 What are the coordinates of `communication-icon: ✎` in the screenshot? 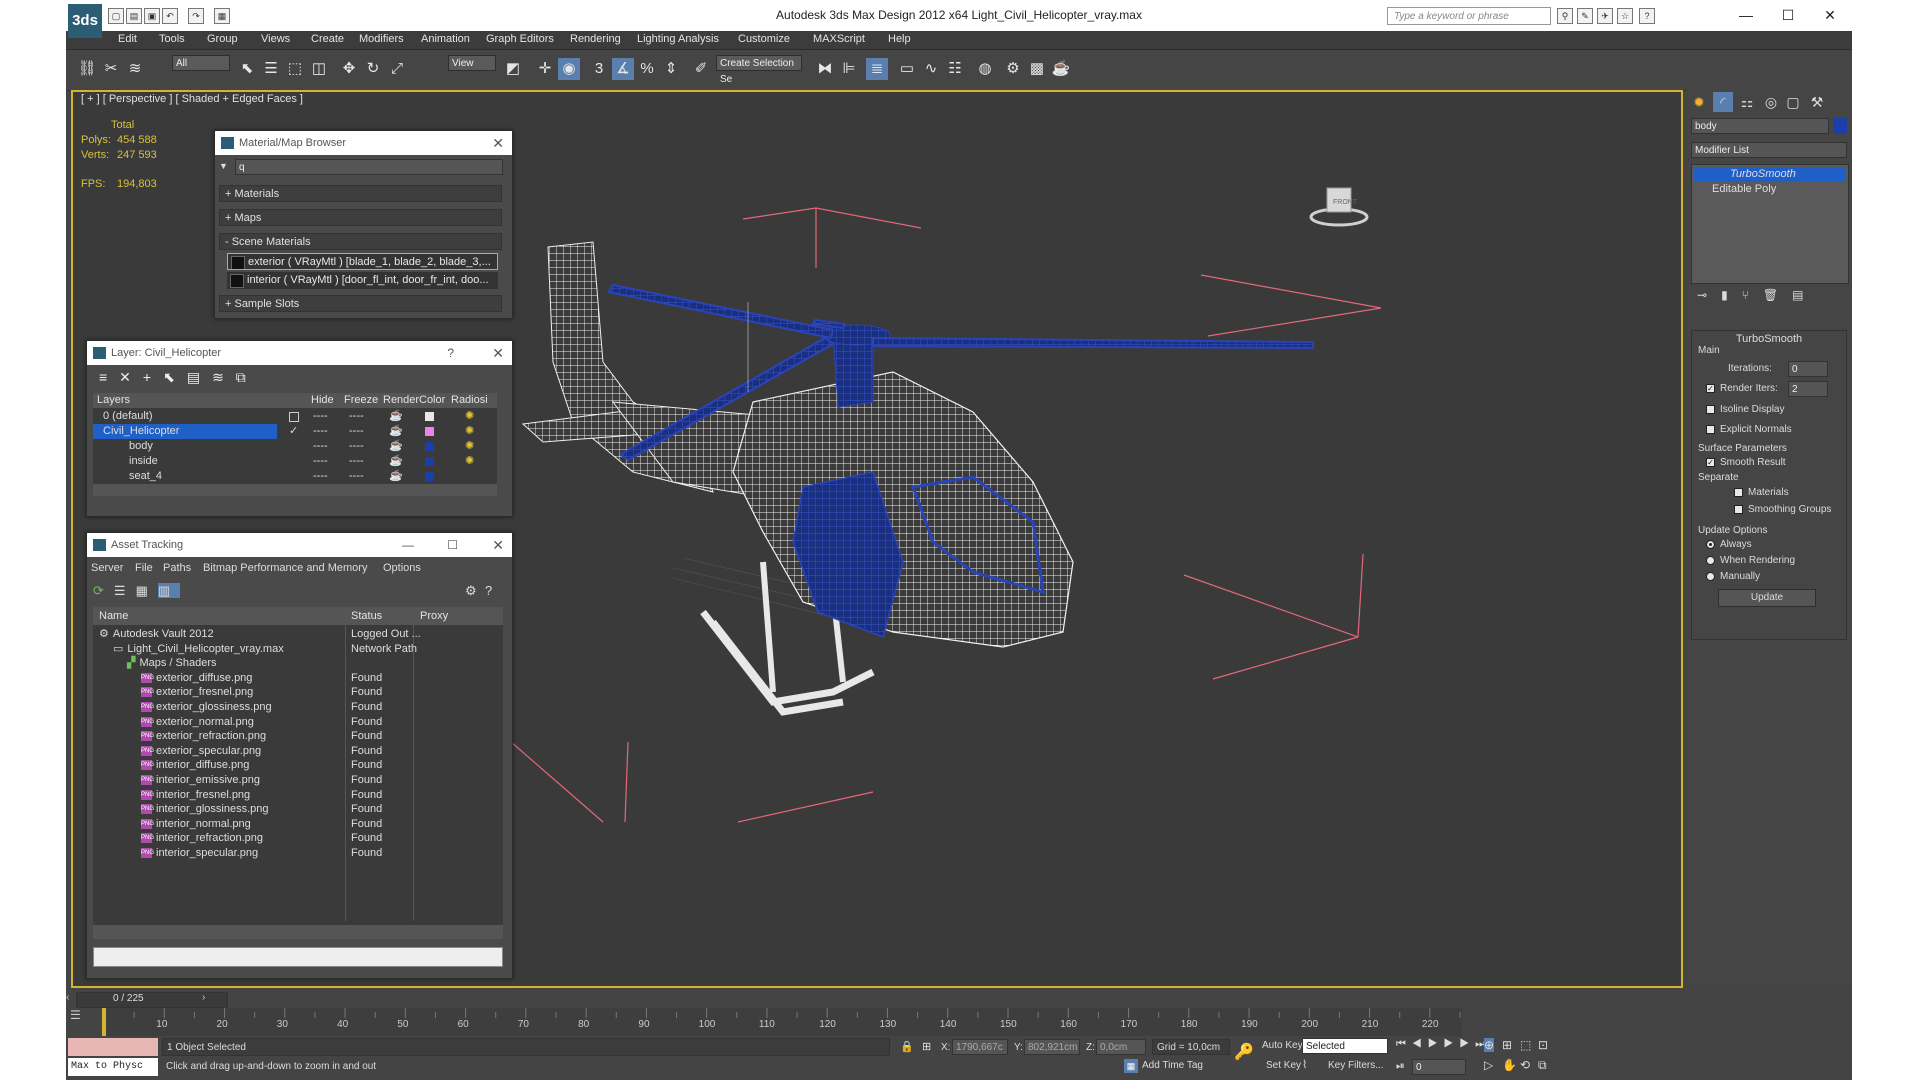 It's located at (1585, 16).